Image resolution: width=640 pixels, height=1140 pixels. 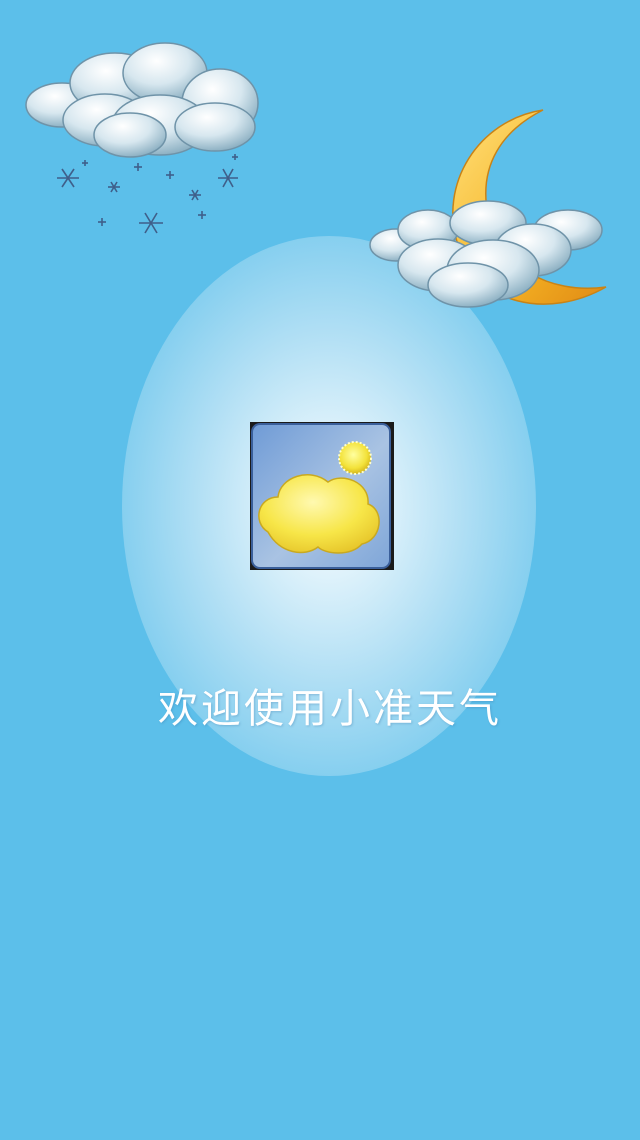 I want to click on snow-cloud-icon, so click(x=142, y=142).